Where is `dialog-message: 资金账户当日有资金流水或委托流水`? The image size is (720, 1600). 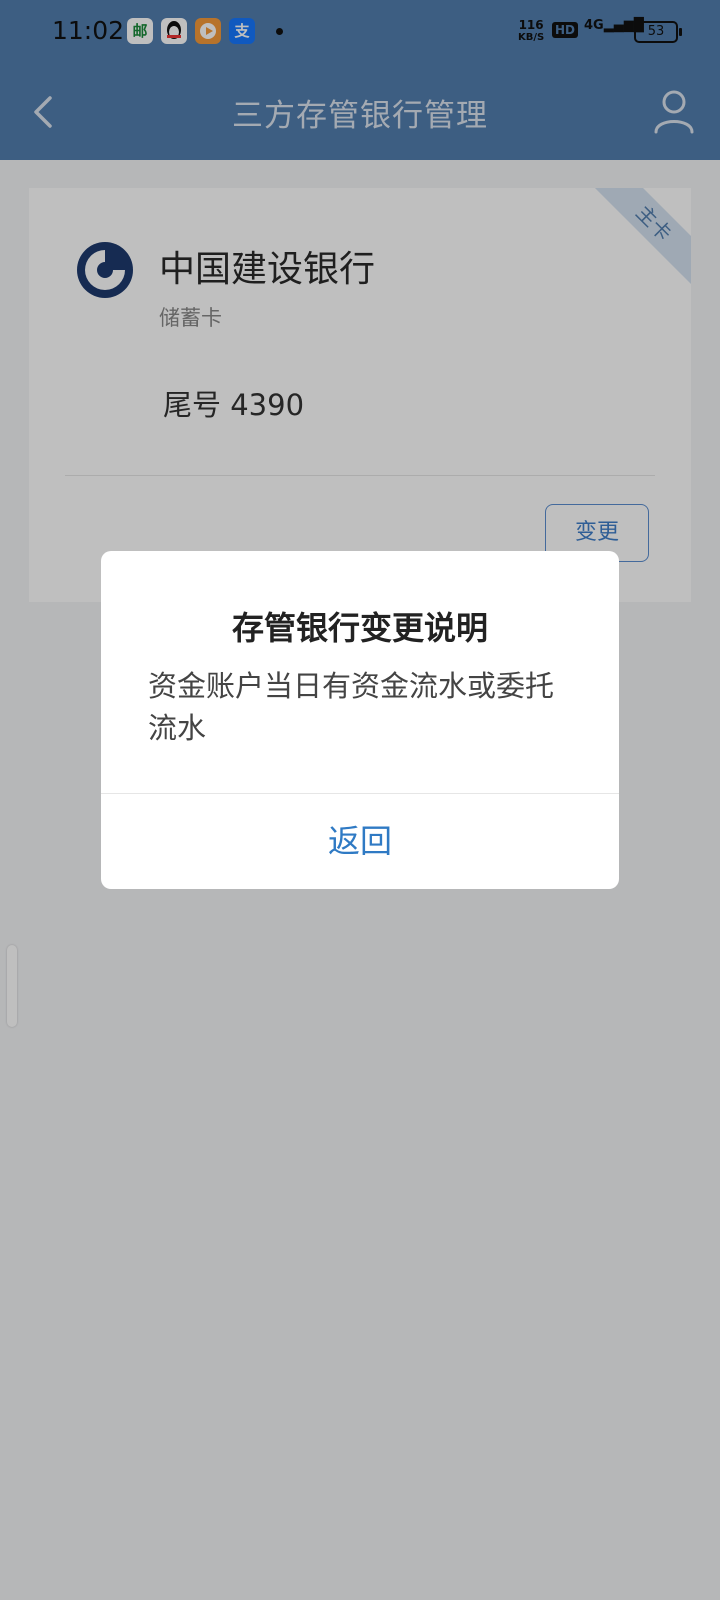 dialog-message: 资金账户当日有资金流水或委托流水 is located at coordinates (351, 707).